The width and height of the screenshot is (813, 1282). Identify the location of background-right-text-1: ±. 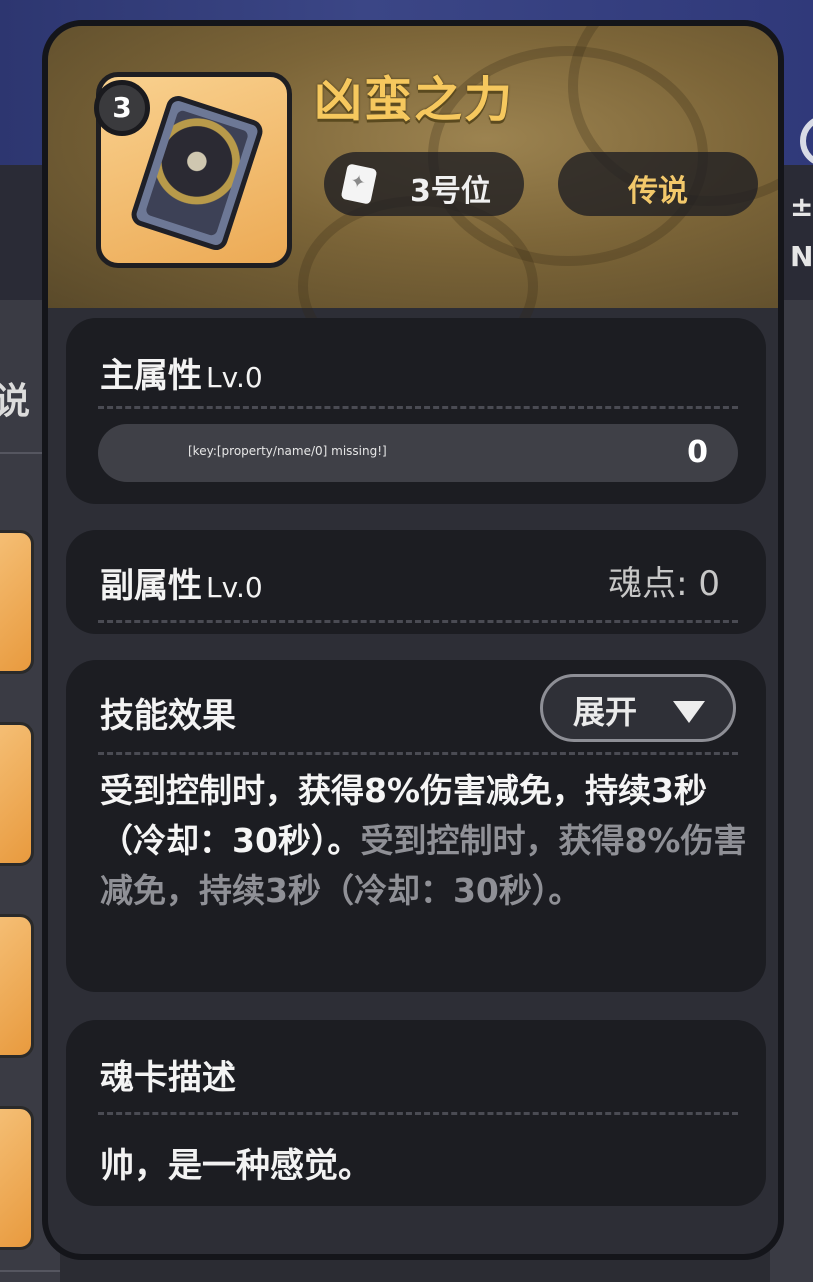
(801, 206).